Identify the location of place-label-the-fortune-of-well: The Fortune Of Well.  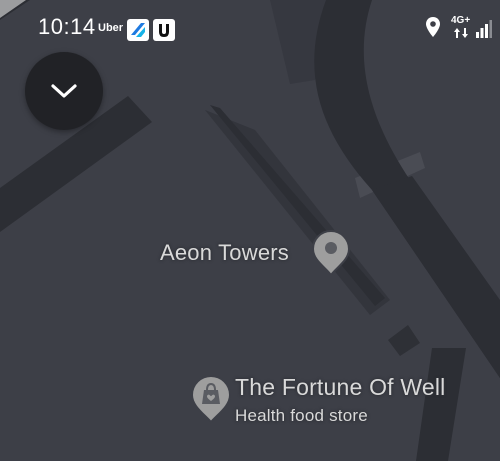
(340, 387).